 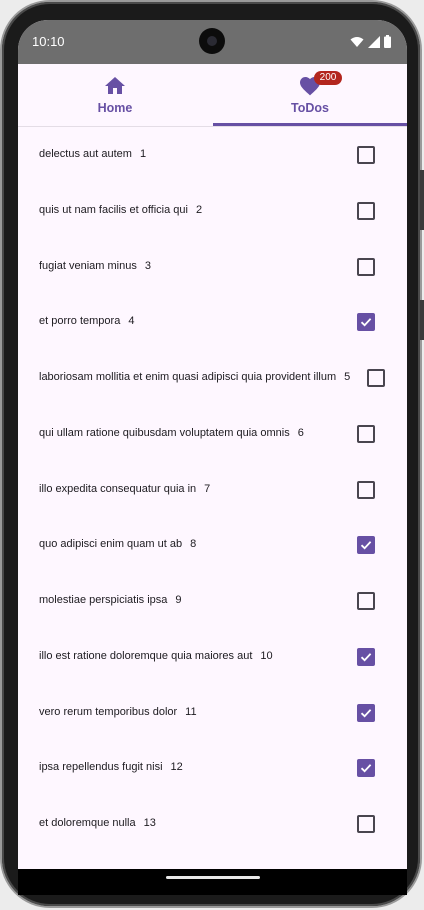 I want to click on battery-icon, so click(x=387, y=44).